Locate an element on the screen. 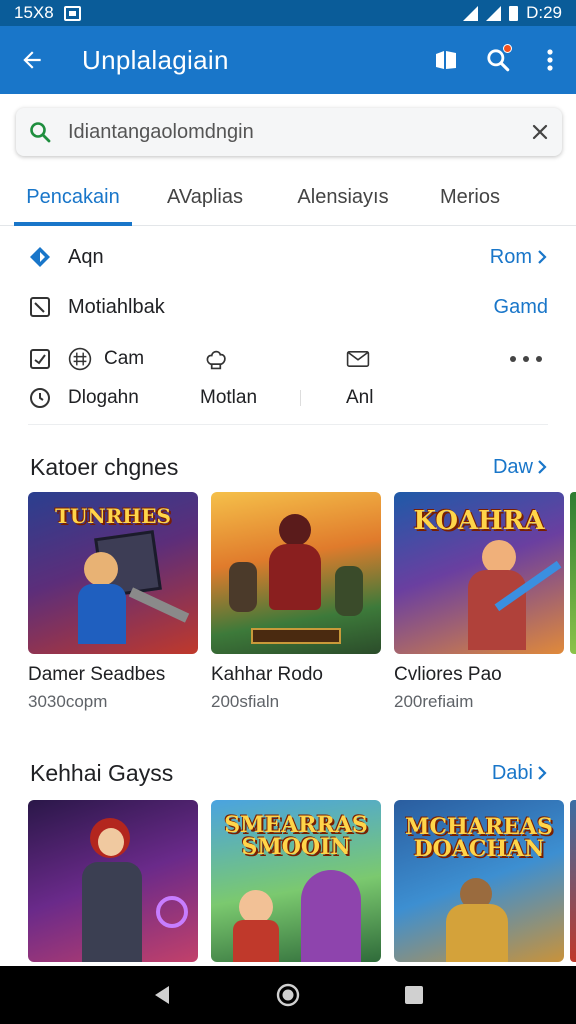 This screenshot has height=1024, width=576. mail-icon is located at coordinates (358, 359).